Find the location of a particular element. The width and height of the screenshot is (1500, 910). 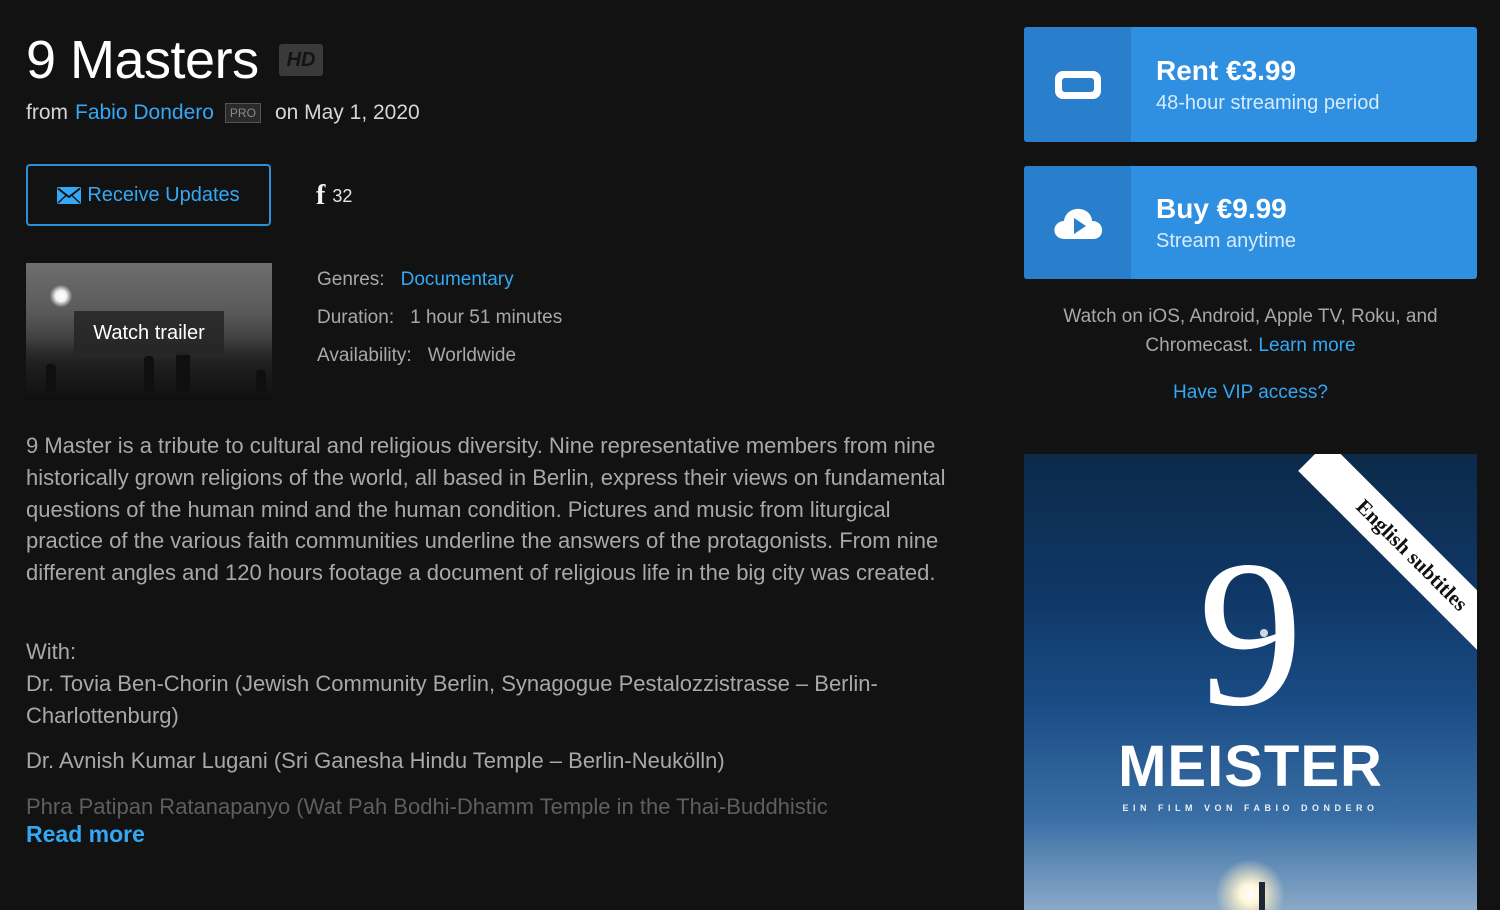

meta-row-genres: Genres: Documentary is located at coordinates (439, 280).